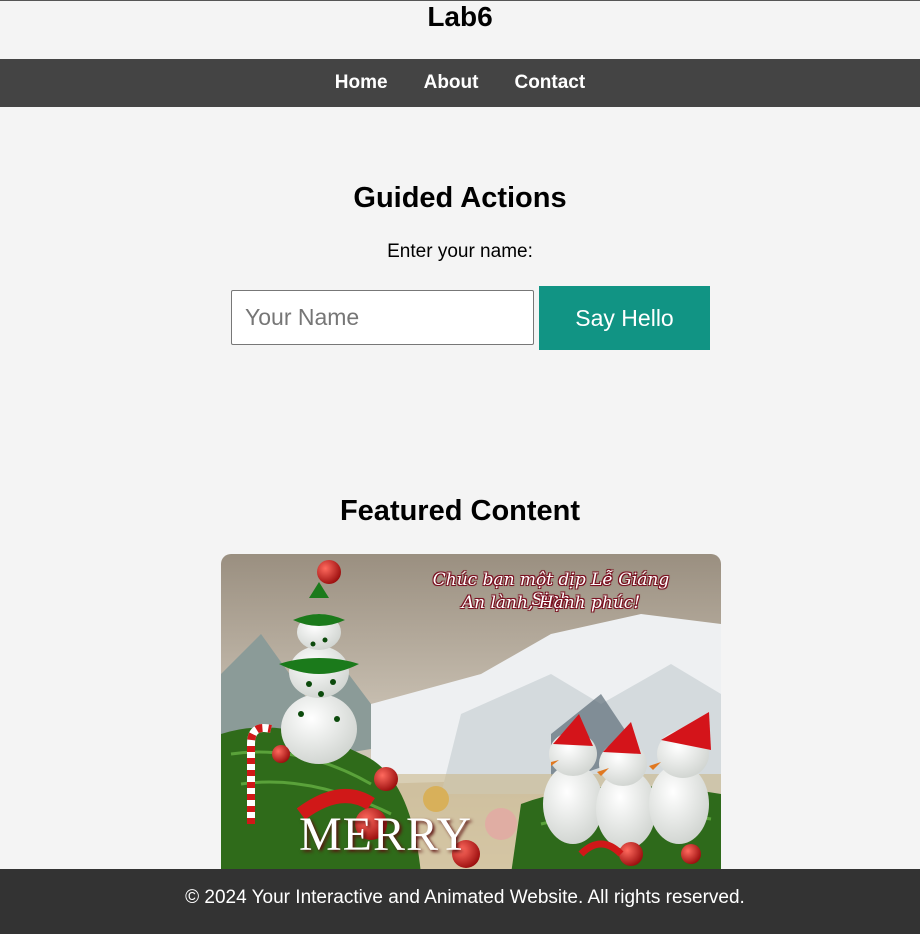 The image size is (920, 934). I want to click on main-nav: Home About Contact, so click(460, 83).